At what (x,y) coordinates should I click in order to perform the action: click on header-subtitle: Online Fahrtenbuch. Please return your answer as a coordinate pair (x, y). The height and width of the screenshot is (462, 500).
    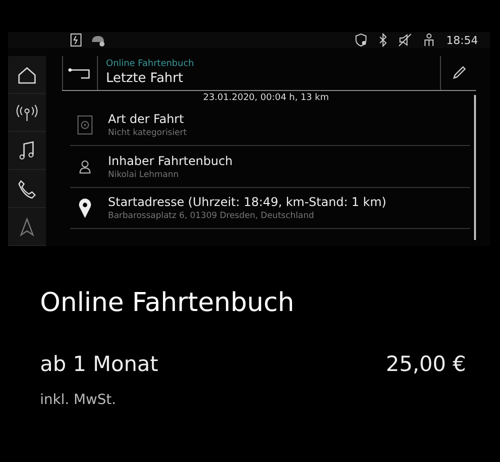
    Looking at the image, I should click on (151, 64).